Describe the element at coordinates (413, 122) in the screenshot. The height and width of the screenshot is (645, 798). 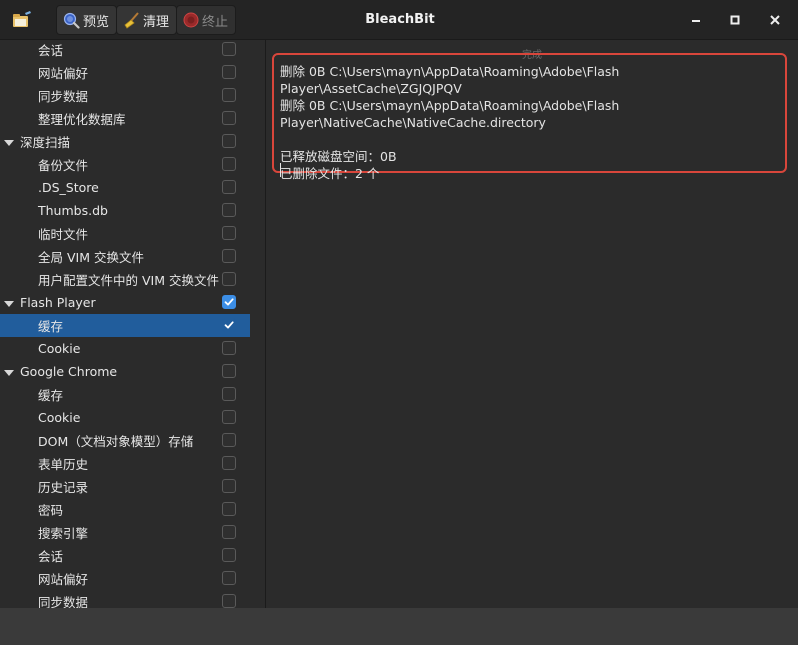
I see `log-line: Player\NativeCache\NativeCache.directory` at that location.